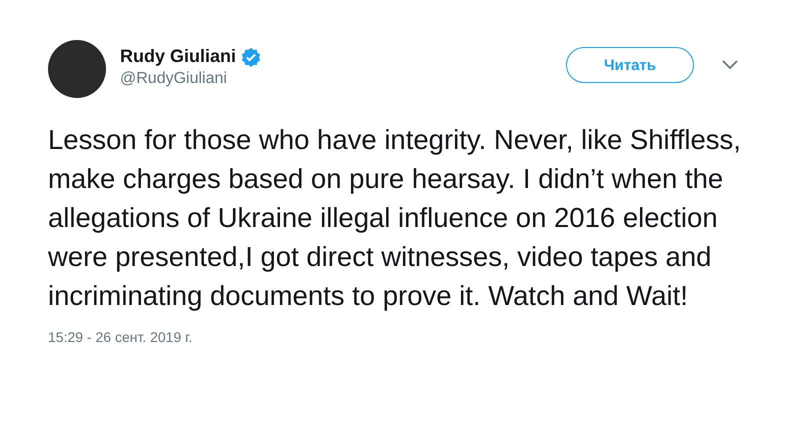 The width and height of the screenshot is (788, 436). I want to click on author-name: Rudy Giuliani, so click(178, 56).